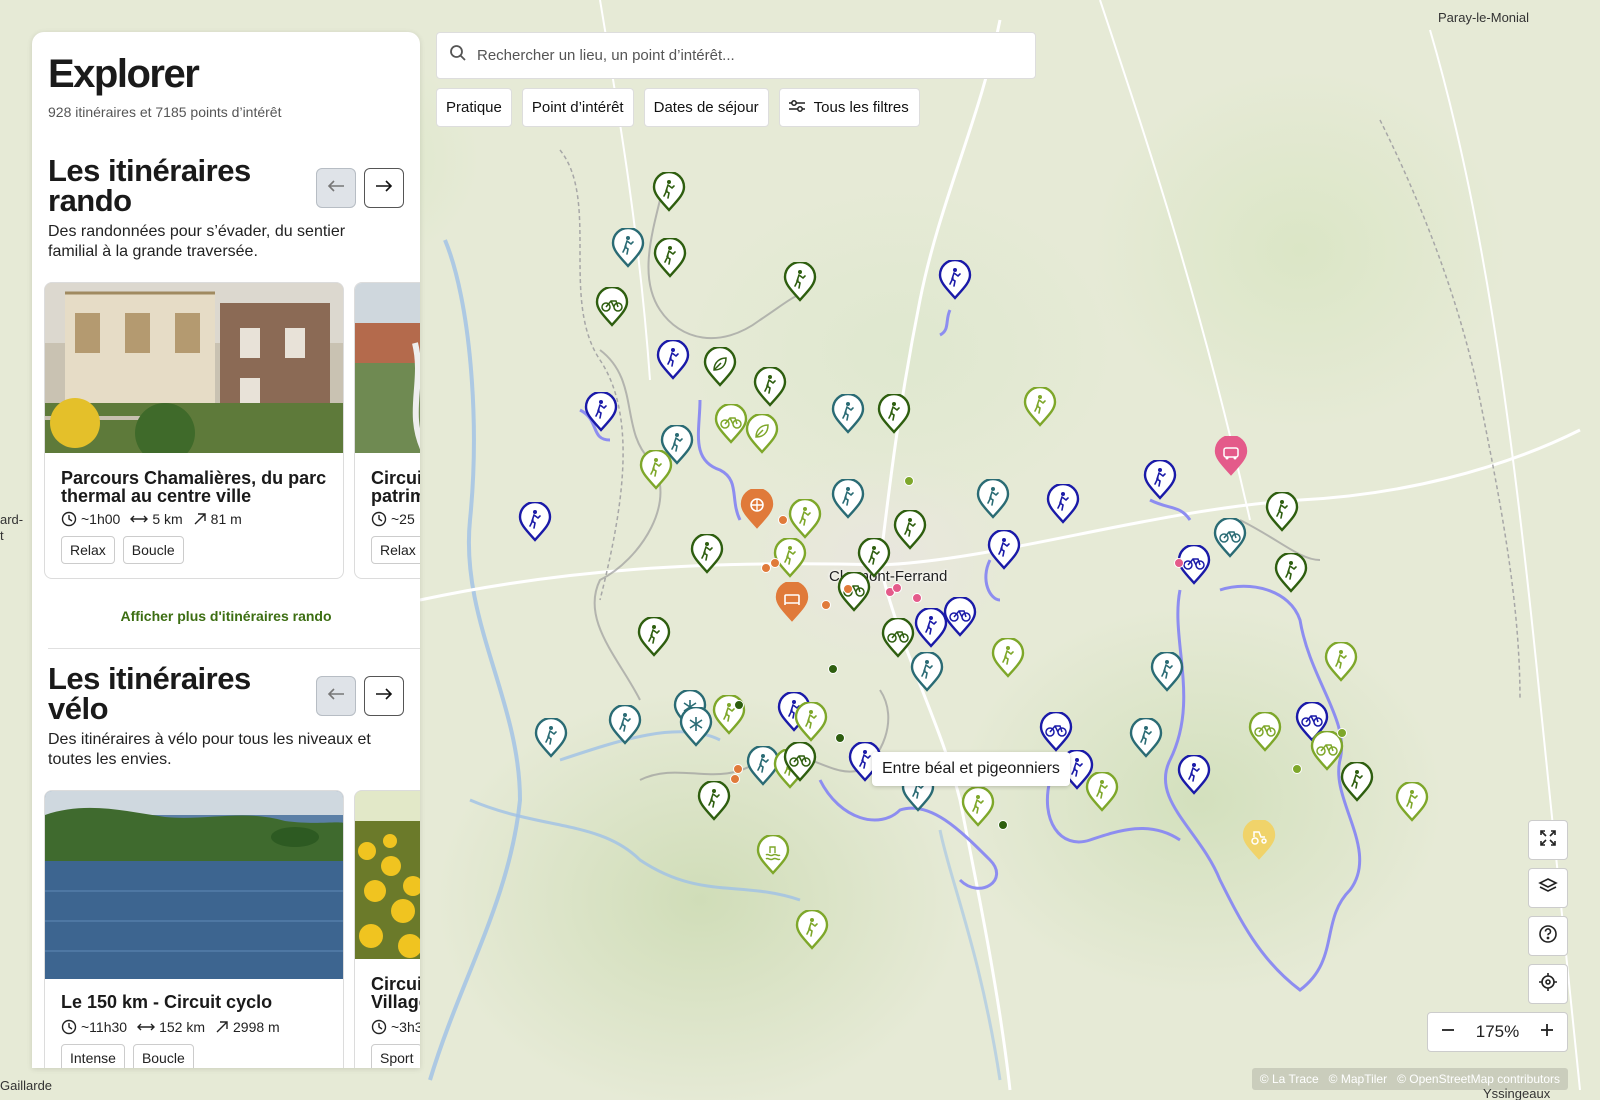 This screenshot has width=1600, height=1100. What do you see at coordinates (1289, 1079) in the screenshot?
I see `attribution-link: © La Trace` at bounding box center [1289, 1079].